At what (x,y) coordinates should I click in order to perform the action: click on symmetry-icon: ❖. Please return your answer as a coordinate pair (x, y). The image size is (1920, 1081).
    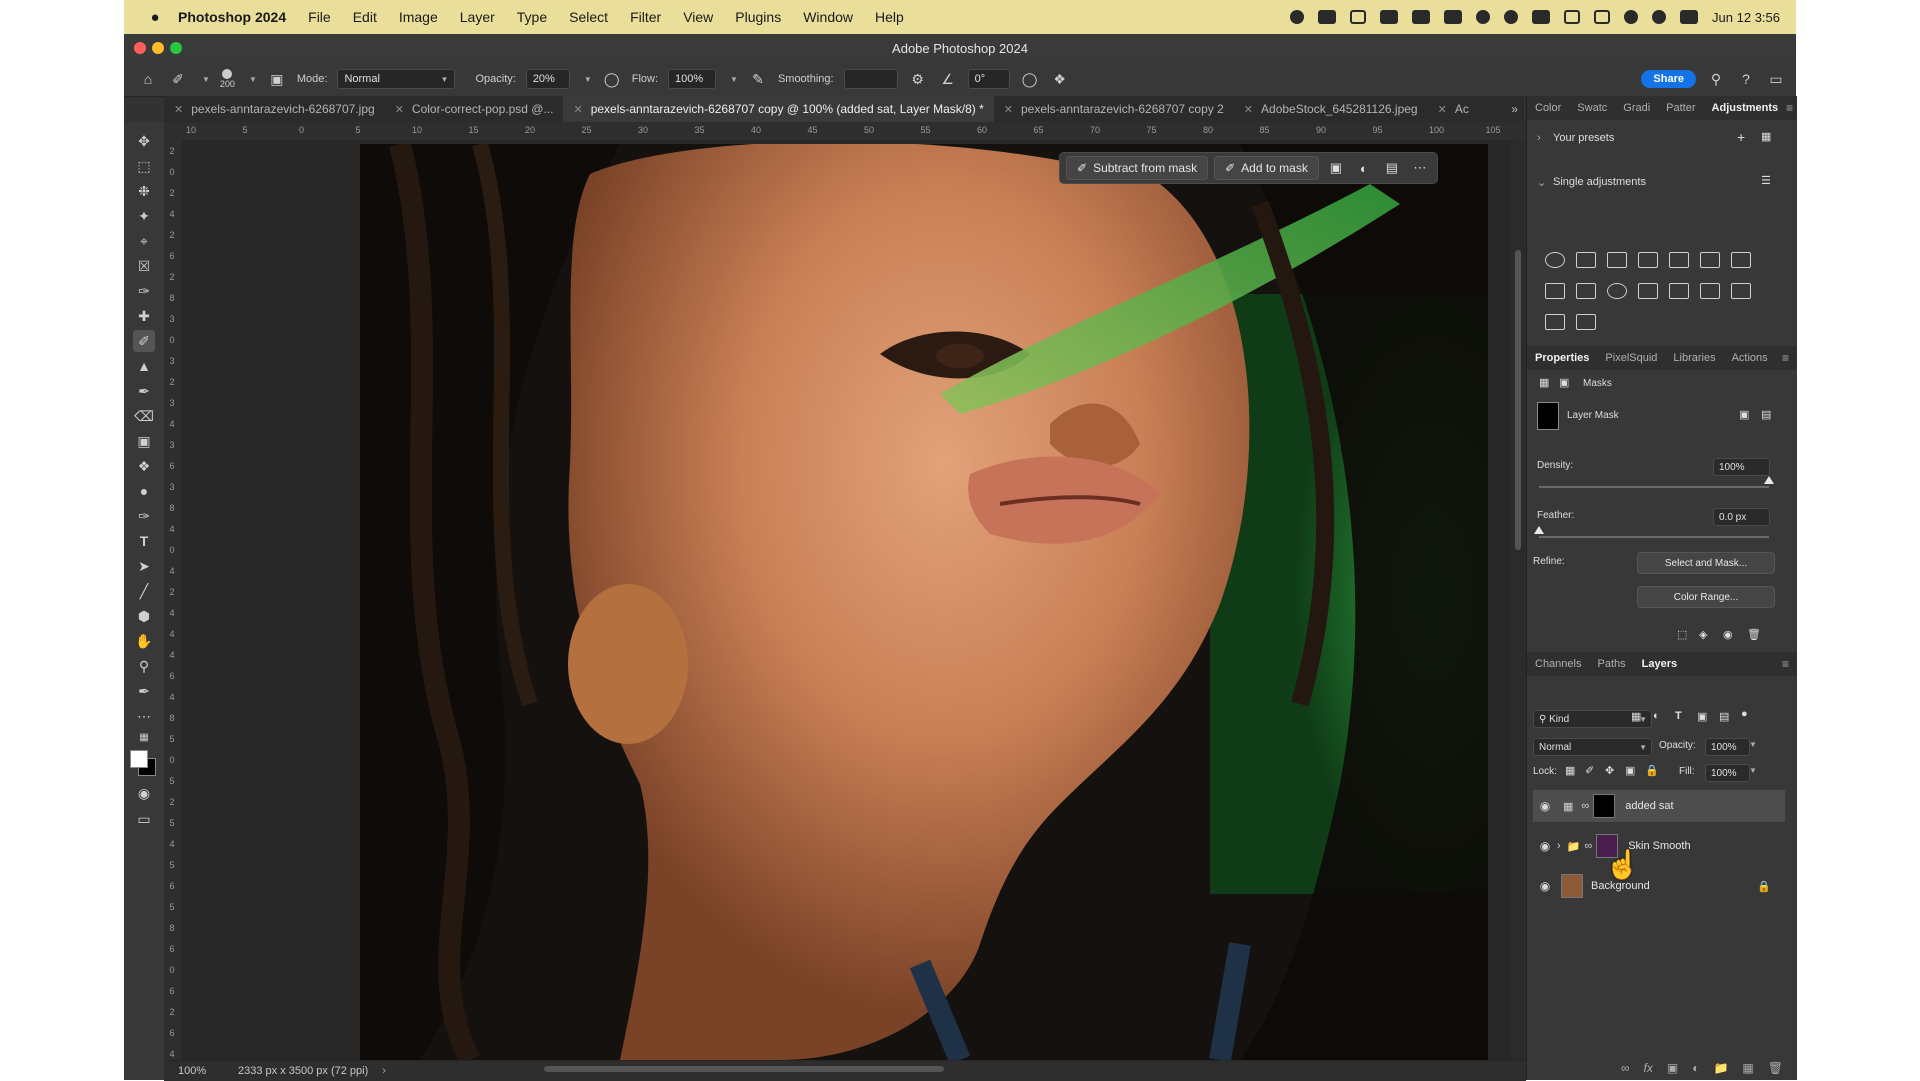
    Looking at the image, I should click on (1060, 79).